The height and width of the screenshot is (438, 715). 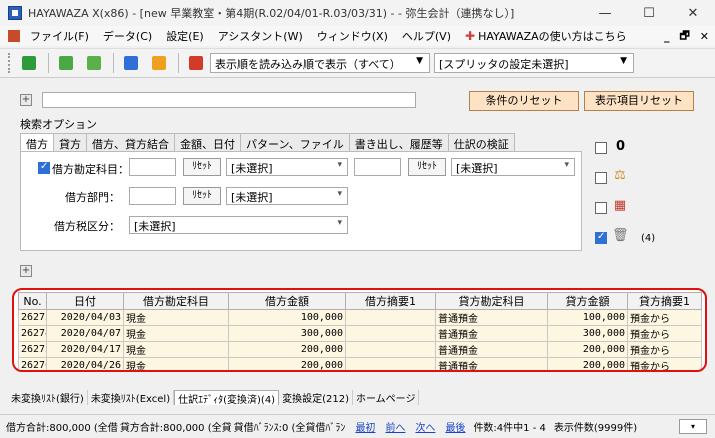 I want to click on side-checkbox-trash, so click(x=601, y=237).